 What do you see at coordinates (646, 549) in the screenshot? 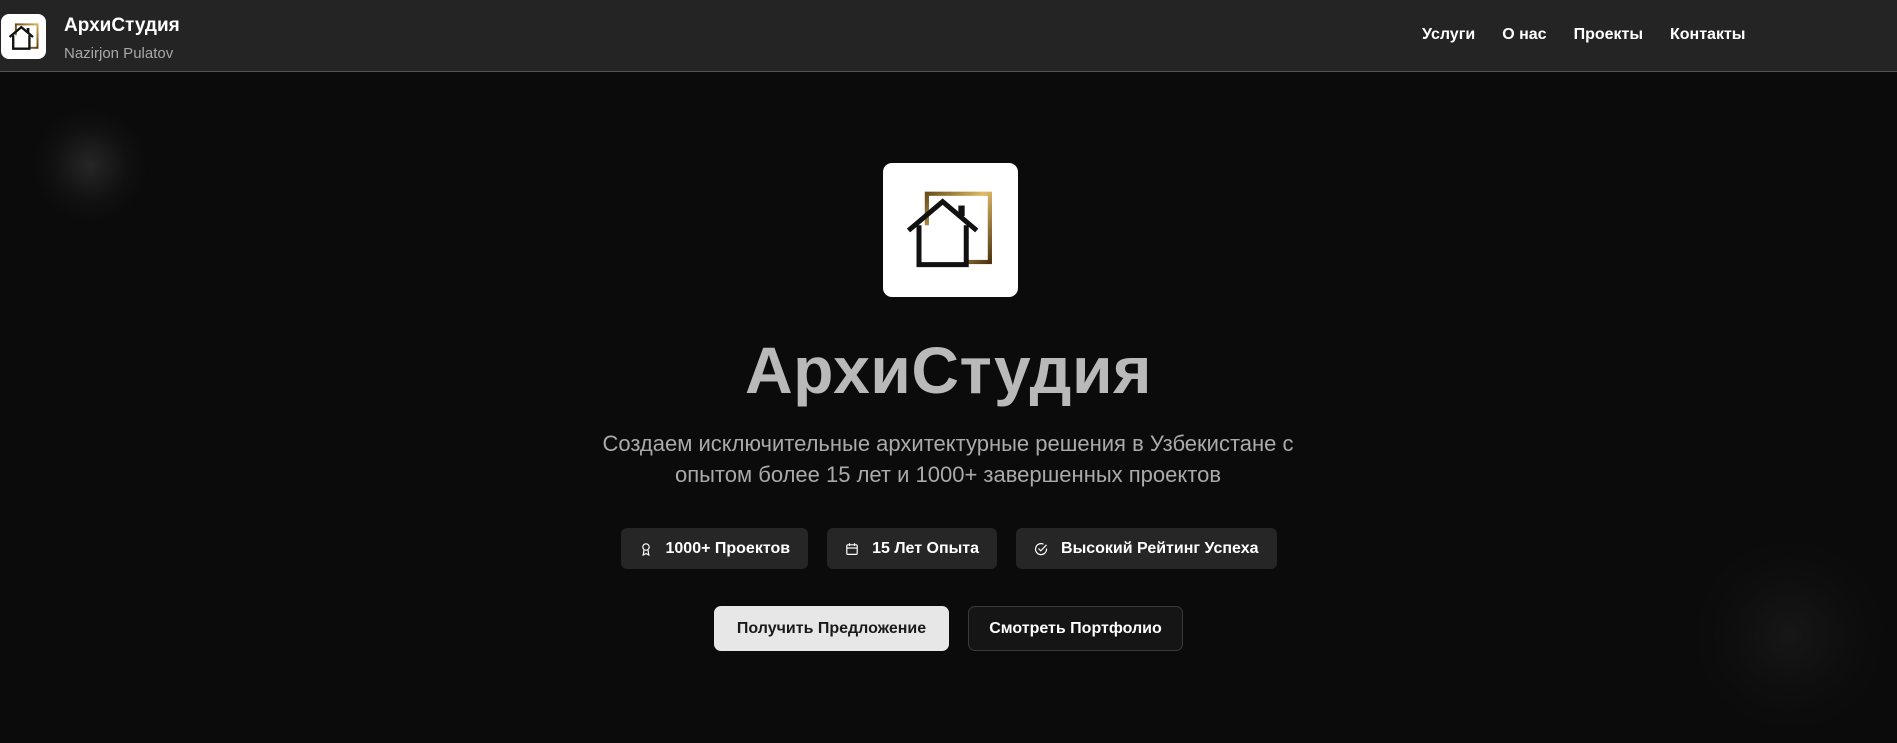
I see `award-icon` at bounding box center [646, 549].